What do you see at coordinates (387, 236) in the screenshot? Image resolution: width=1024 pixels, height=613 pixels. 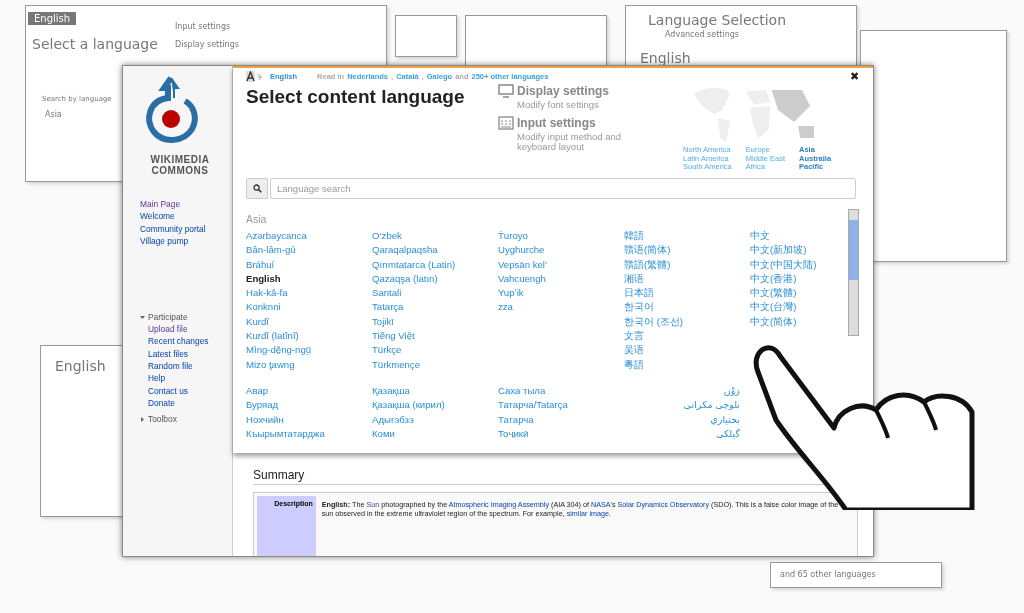 I see `language-item: O‘zbek` at bounding box center [387, 236].